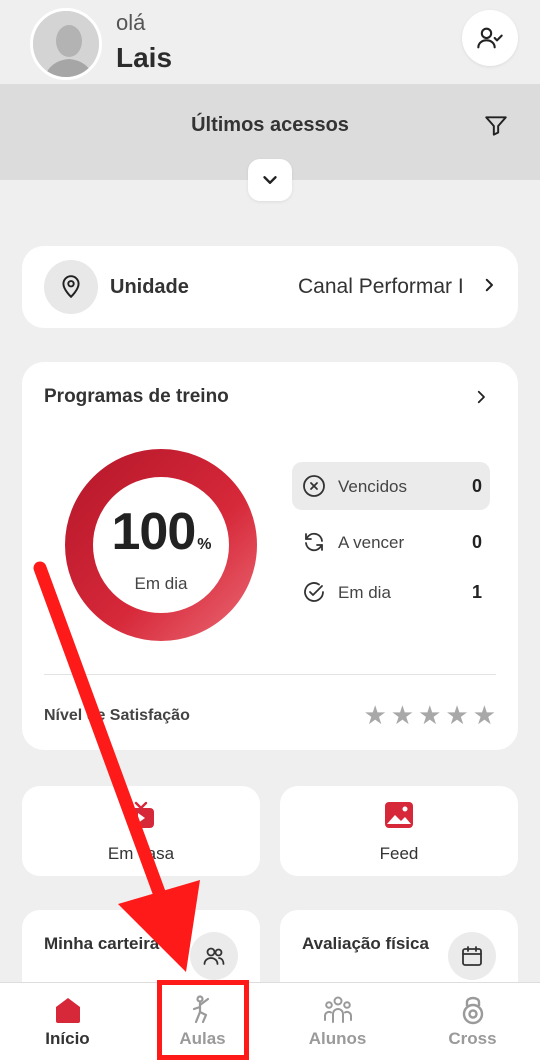  I want to click on tv-play-icon, so click(141, 814).